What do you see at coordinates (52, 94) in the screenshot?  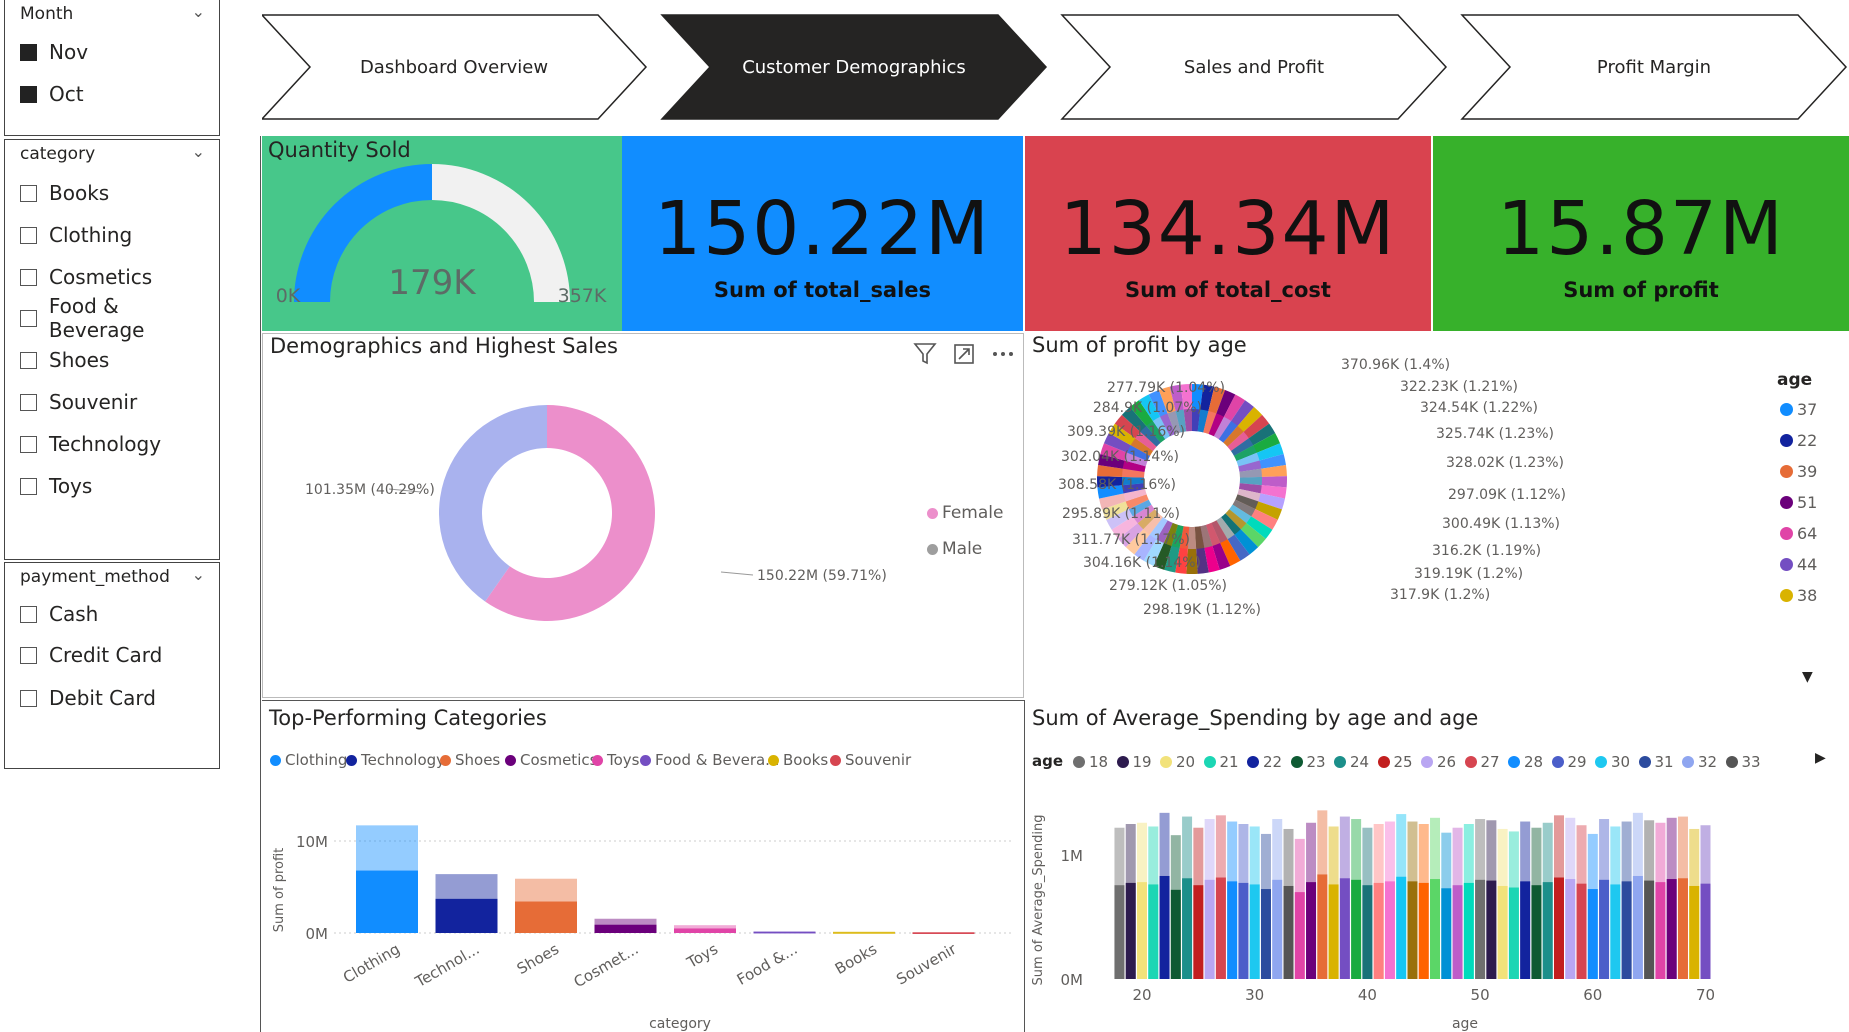 I see `month-option-oct: Oct` at bounding box center [52, 94].